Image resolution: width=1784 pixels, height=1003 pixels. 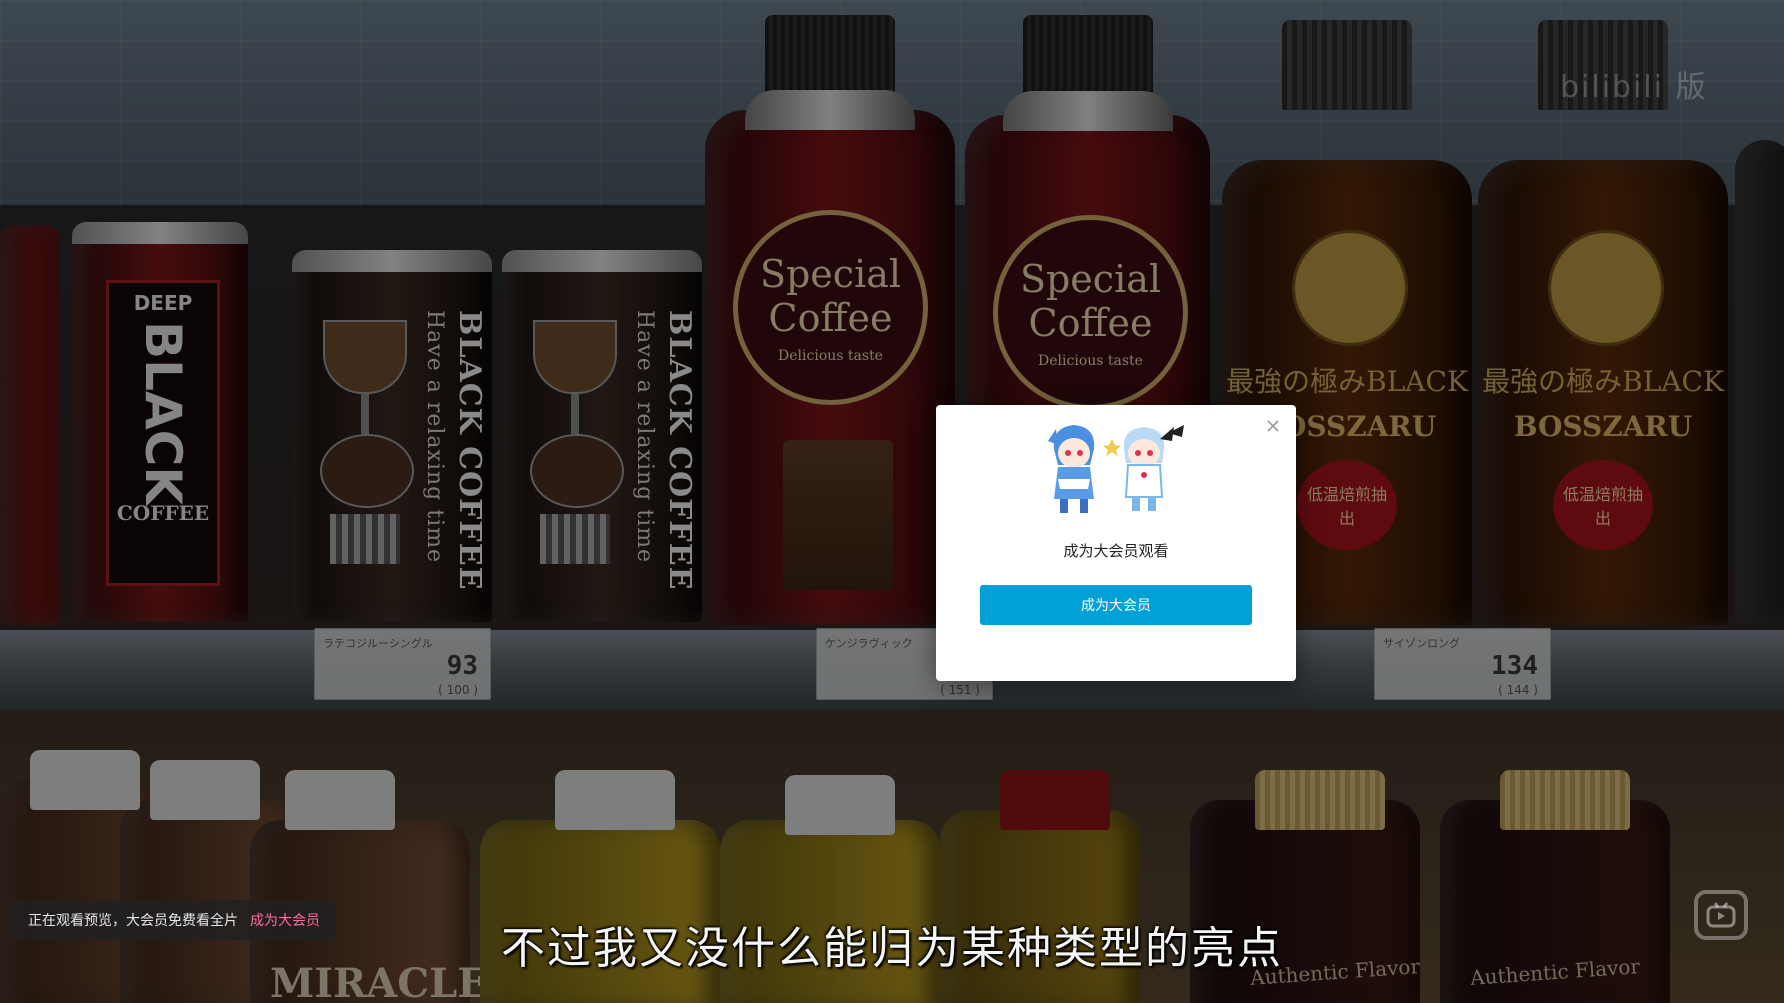 I want to click on modal-title: 成为大会员观看, so click(x=1116, y=551).